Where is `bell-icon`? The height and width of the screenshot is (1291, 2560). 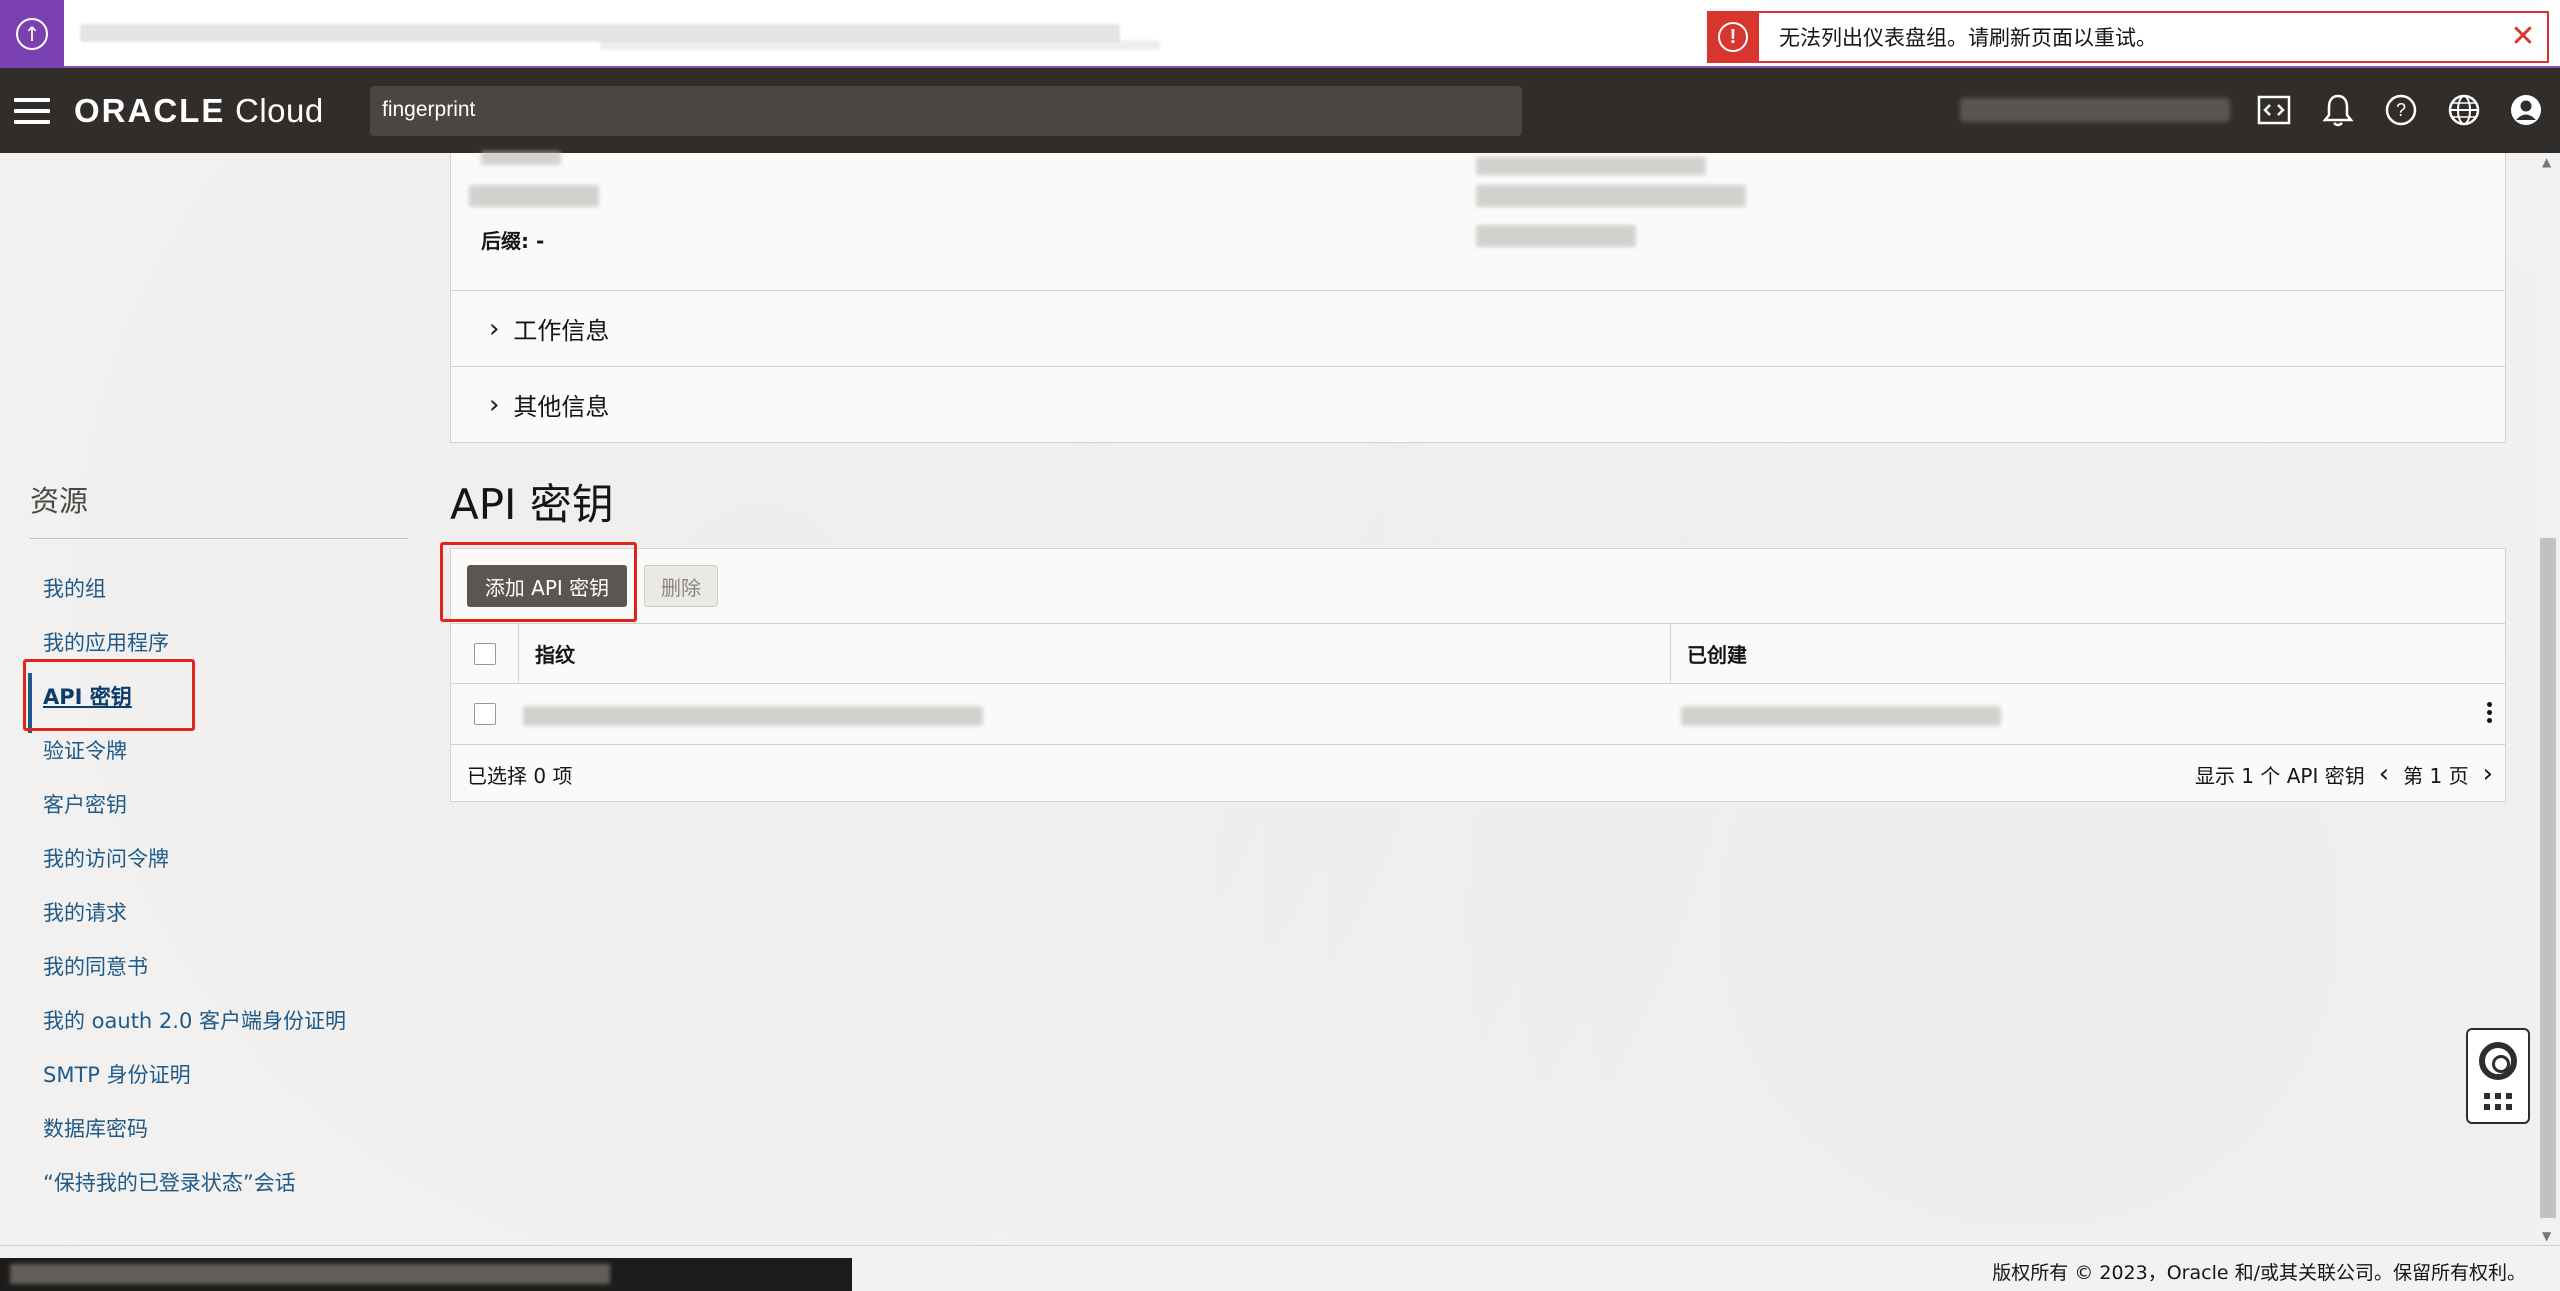
bell-icon is located at coordinates (2338, 110).